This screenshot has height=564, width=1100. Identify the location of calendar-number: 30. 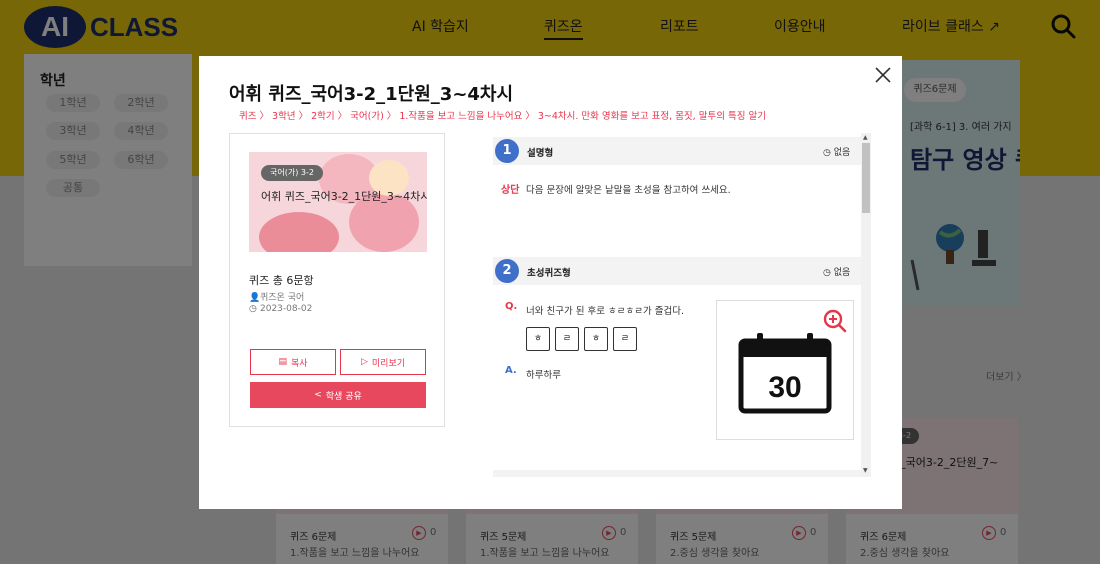
(784, 387).